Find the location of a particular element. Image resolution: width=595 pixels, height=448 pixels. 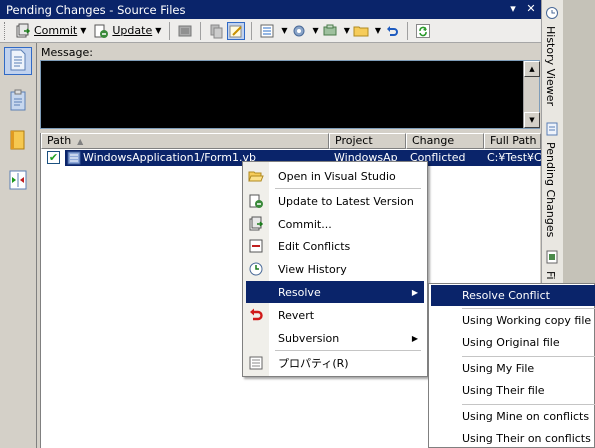

notes-icon is located at coordinates (18, 141).